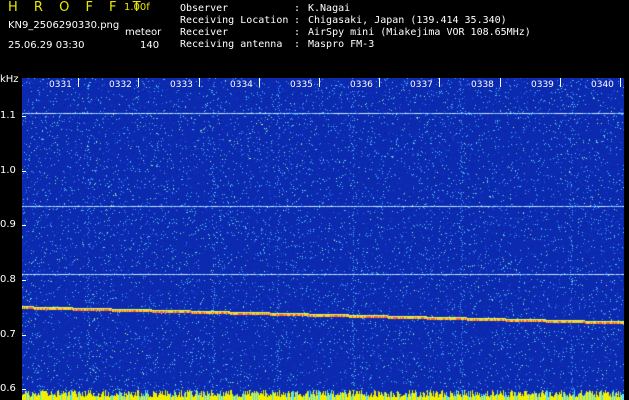 This screenshot has width=629, height=400. I want to click on y-axis-unit: kHz, so click(9, 79).